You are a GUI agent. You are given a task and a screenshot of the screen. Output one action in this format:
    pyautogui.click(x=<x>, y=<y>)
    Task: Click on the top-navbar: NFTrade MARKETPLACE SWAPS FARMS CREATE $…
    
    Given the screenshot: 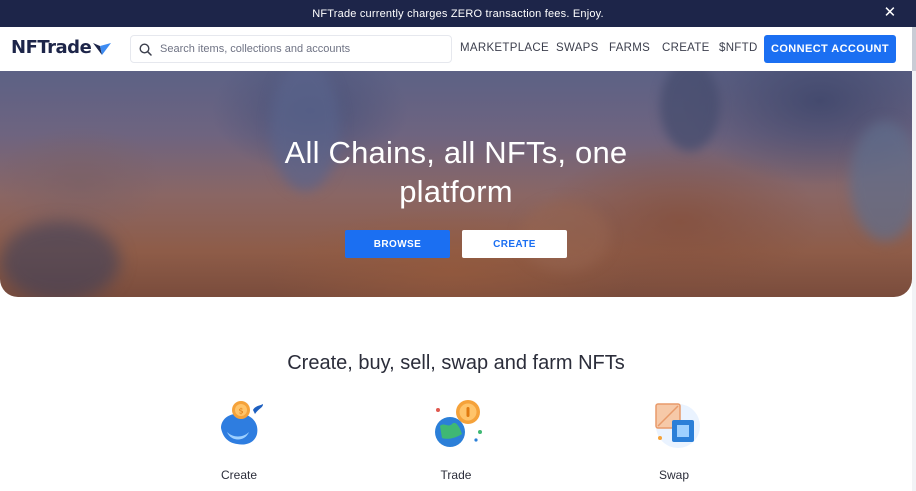 What is the action you would take?
    pyautogui.click(x=458, y=49)
    